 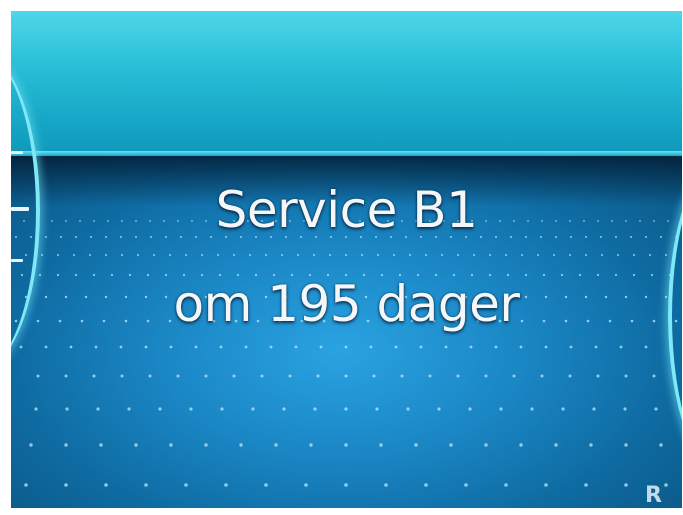 I want to click on gear-indicator: R, so click(x=653, y=495).